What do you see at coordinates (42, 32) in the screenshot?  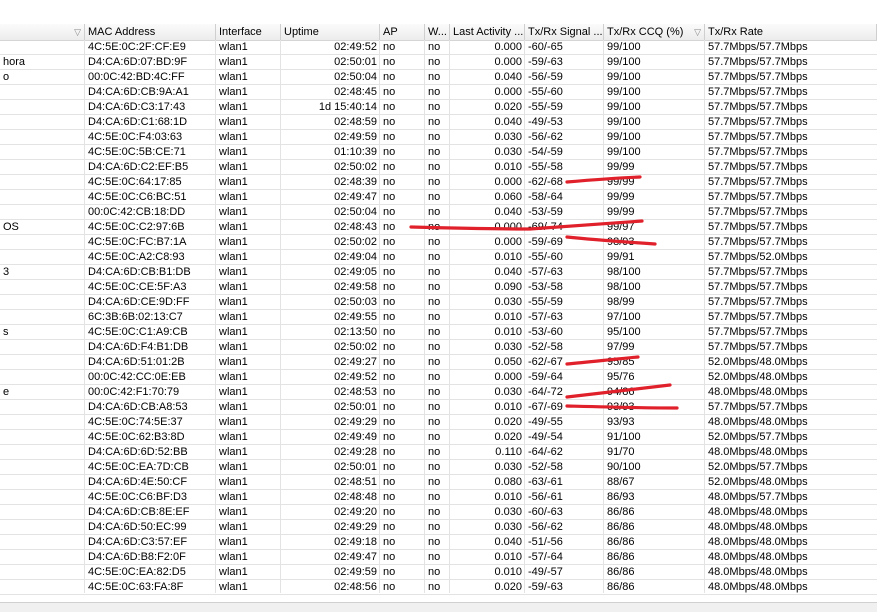 I see `column-header-name: ▽` at bounding box center [42, 32].